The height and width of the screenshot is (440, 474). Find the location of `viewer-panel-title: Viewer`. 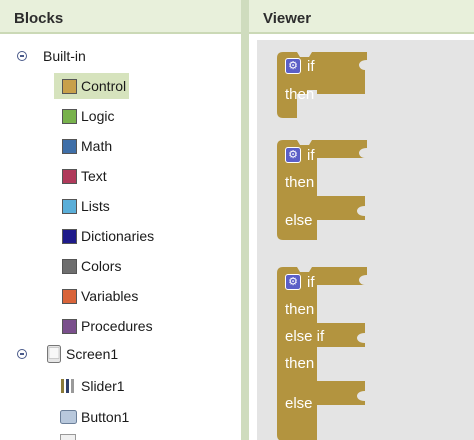

viewer-panel-title: Viewer is located at coordinates (361, 17).